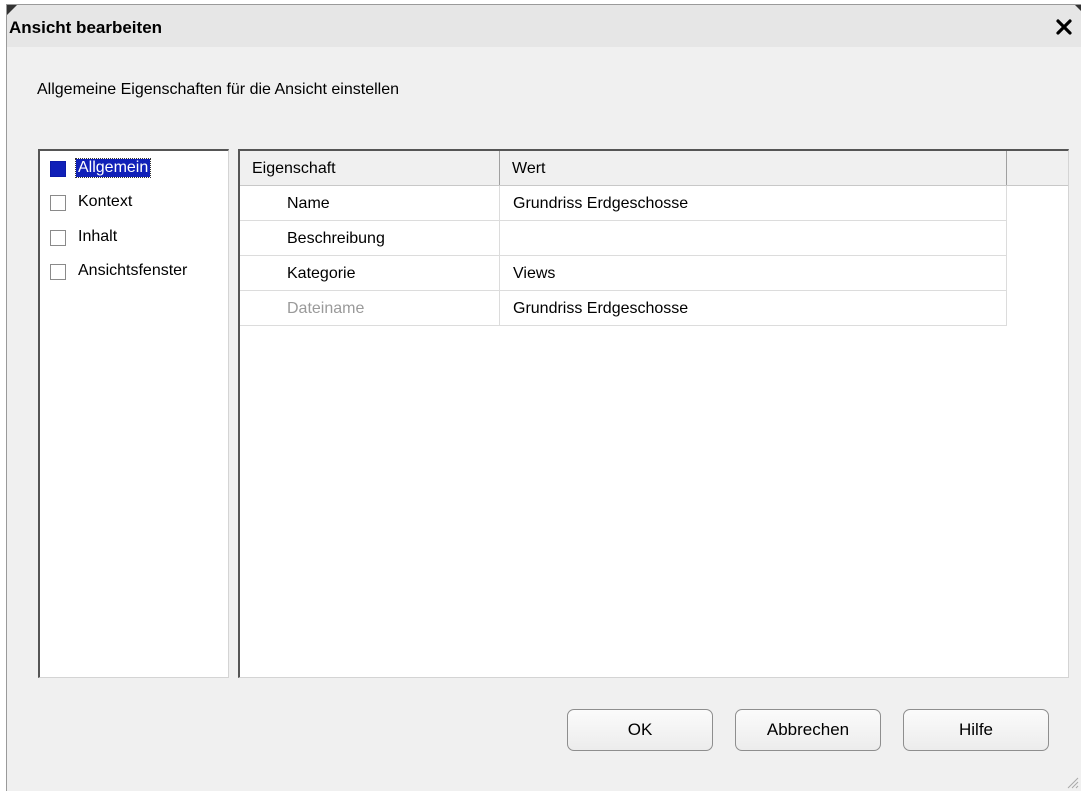 Image resolution: width=1081 pixels, height=794 pixels. Describe the element at coordinates (976, 730) in the screenshot. I see `help-button: Hilfe` at that location.